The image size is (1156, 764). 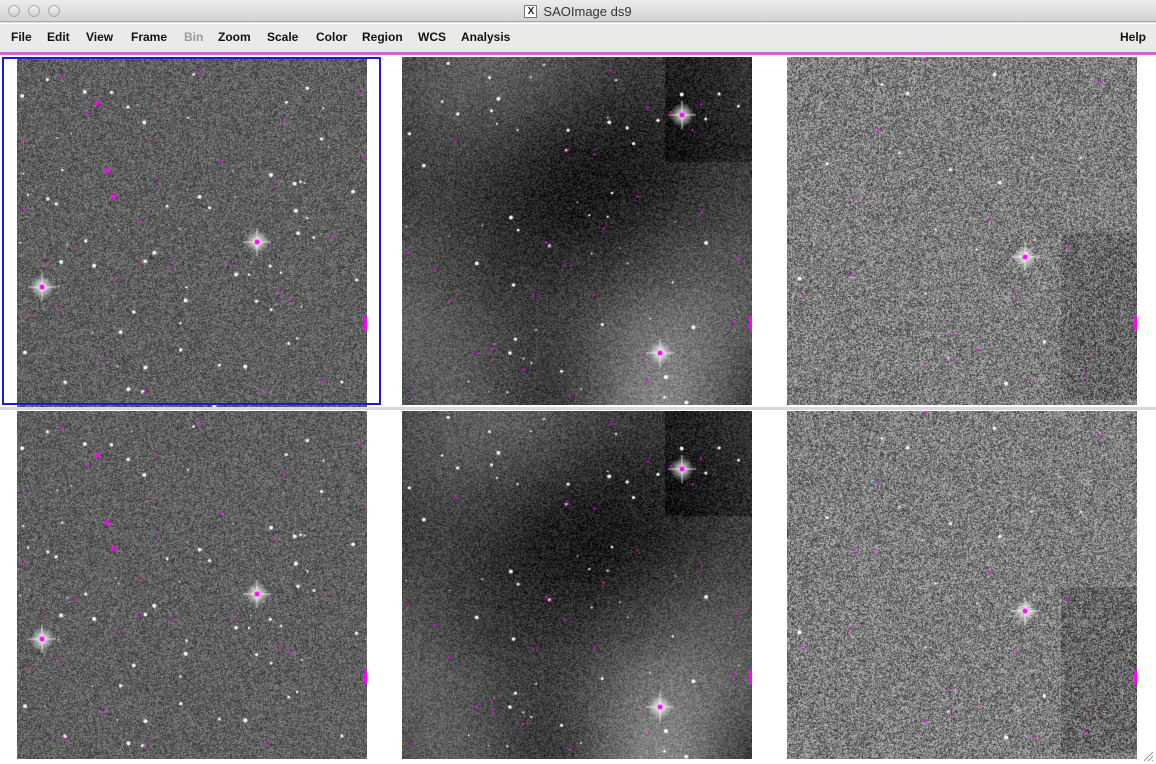 I want to click on menu-scale: Scale, so click(x=282, y=37).